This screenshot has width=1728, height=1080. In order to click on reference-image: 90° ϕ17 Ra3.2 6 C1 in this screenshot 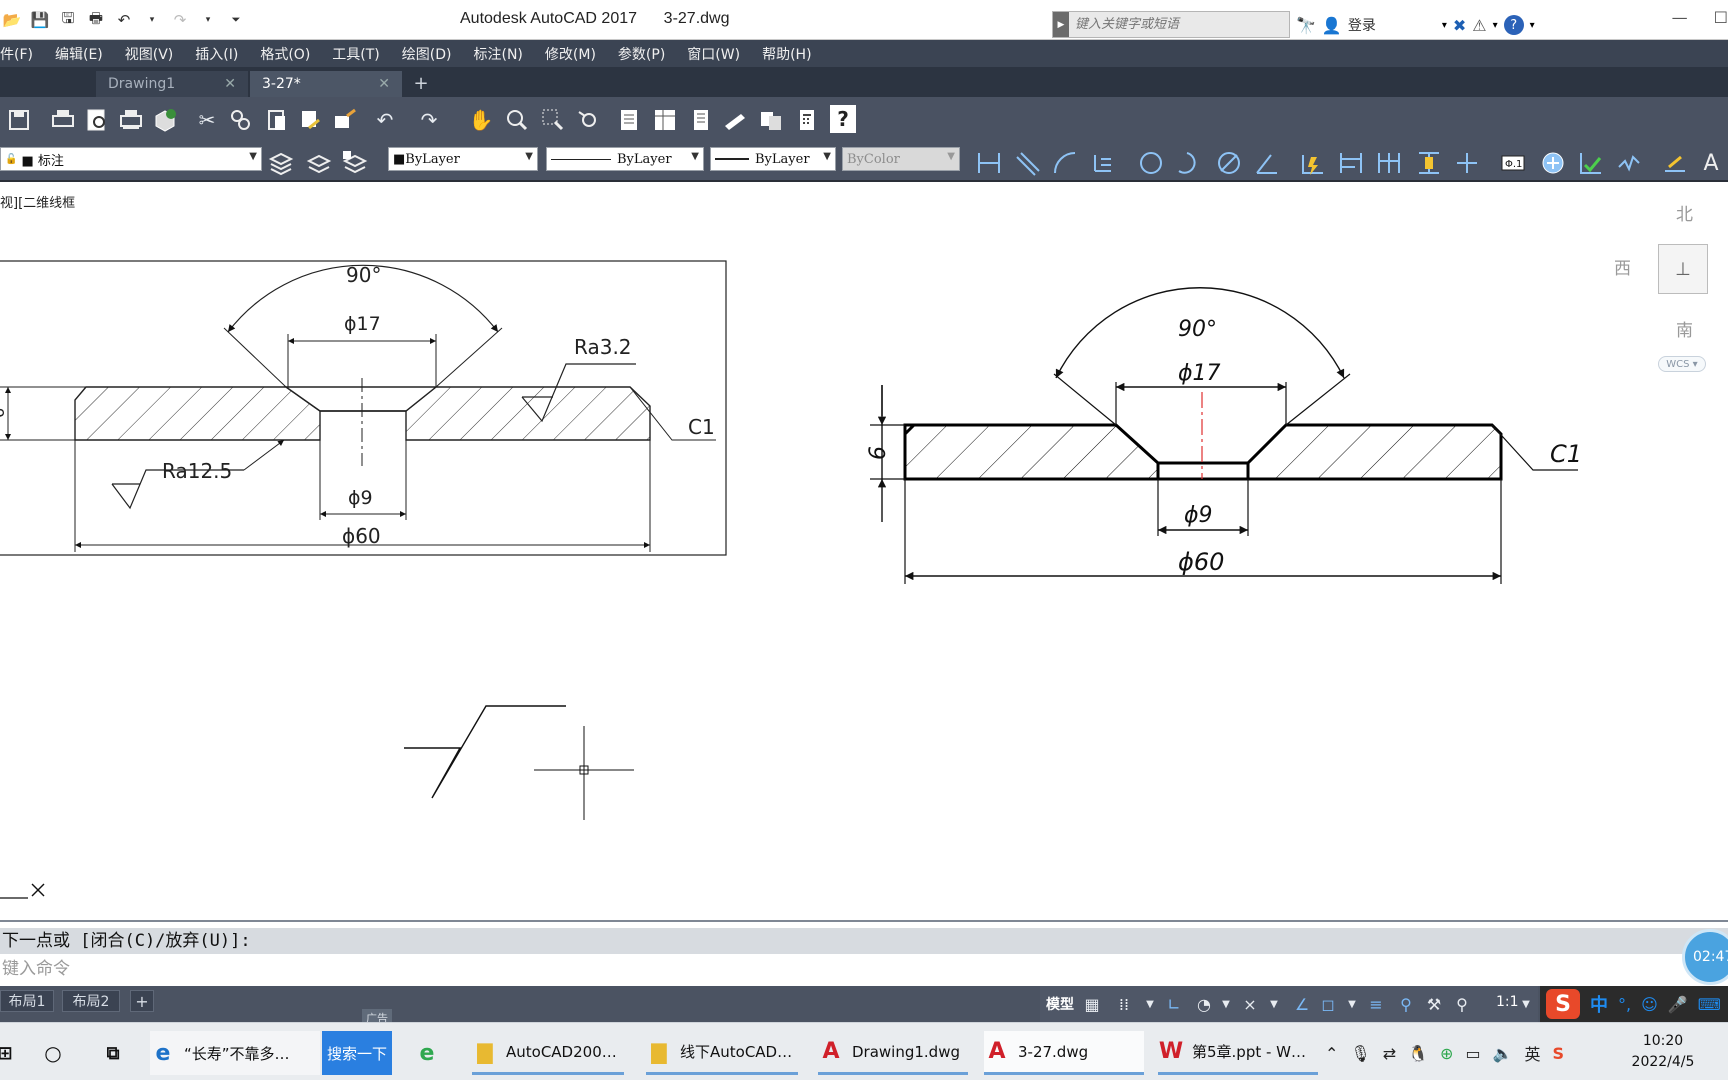, I will do `click(363, 408)`.